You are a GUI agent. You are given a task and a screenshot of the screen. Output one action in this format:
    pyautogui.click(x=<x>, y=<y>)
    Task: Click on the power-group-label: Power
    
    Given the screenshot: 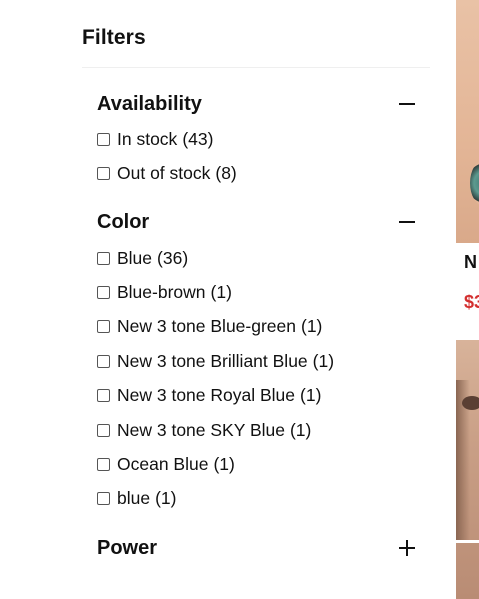 What is the action you would take?
    pyautogui.click(x=127, y=547)
    